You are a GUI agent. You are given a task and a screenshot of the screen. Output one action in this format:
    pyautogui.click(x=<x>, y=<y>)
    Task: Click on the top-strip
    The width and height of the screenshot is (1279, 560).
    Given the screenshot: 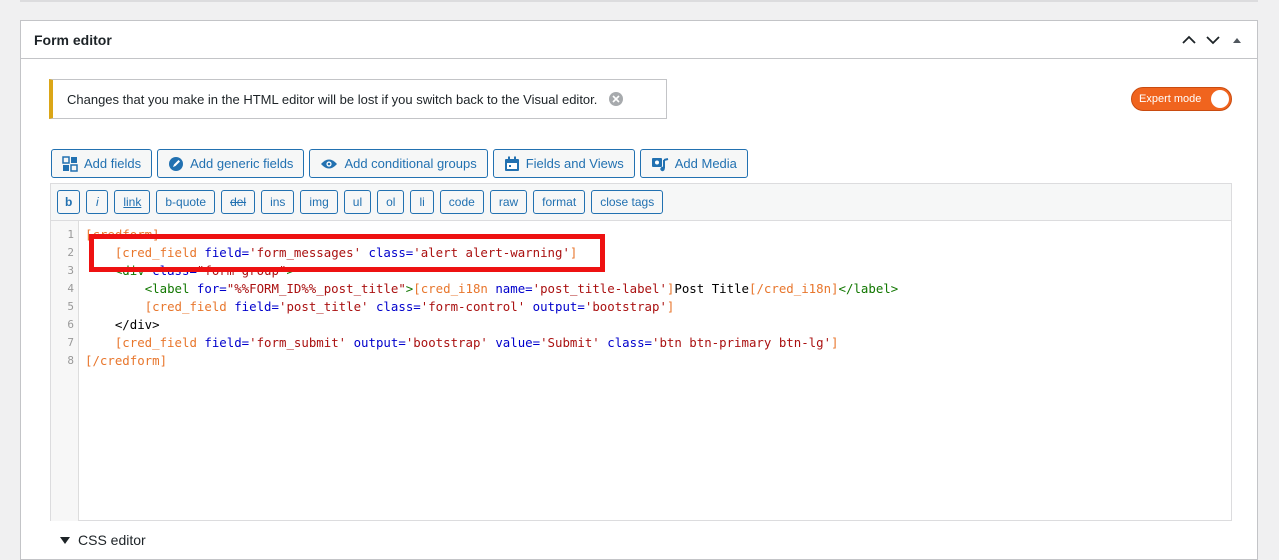 What is the action you would take?
    pyautogui.click(x=639, y=1)
    